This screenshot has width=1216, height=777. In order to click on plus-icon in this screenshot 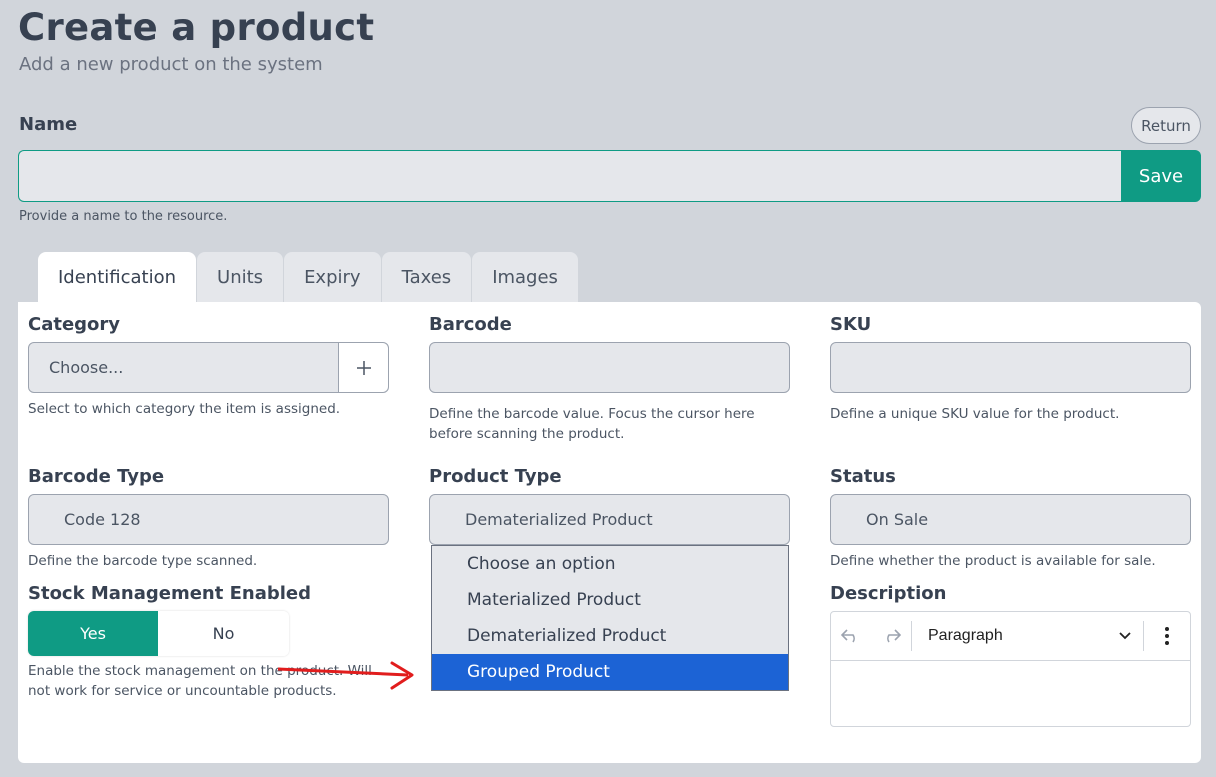, I will do `click(363, 367)`.